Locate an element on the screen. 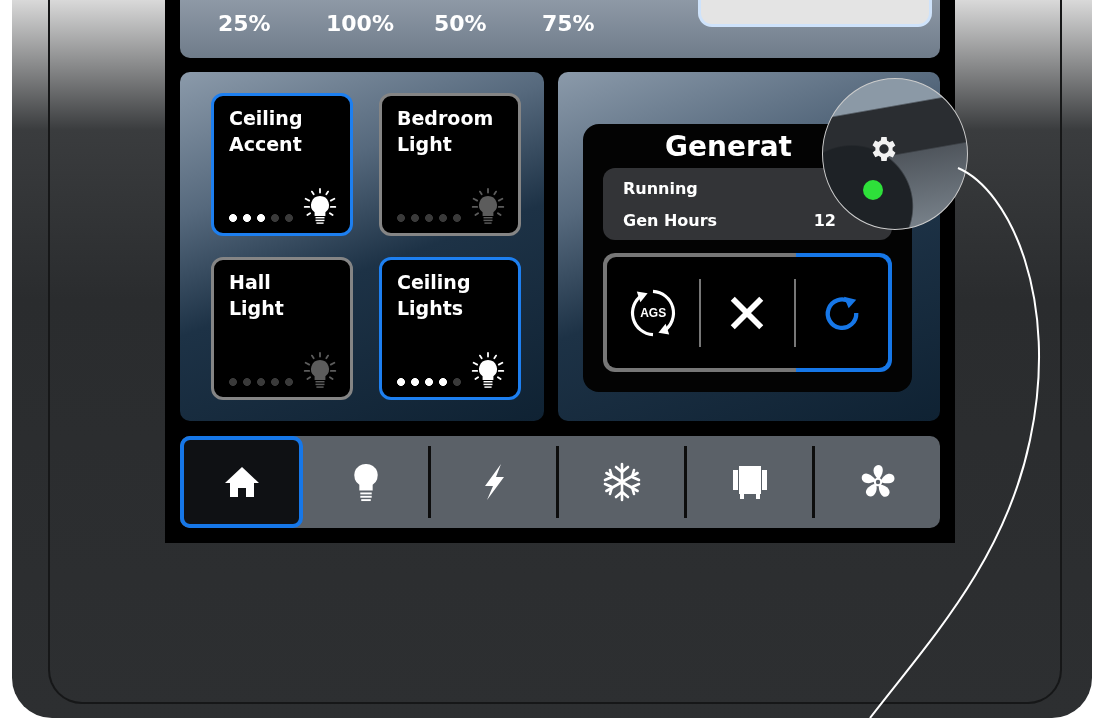 Image resolution: width=1104 pixels, height=718 pixels. generator-title: Generat is located at coordinates (728, 147).